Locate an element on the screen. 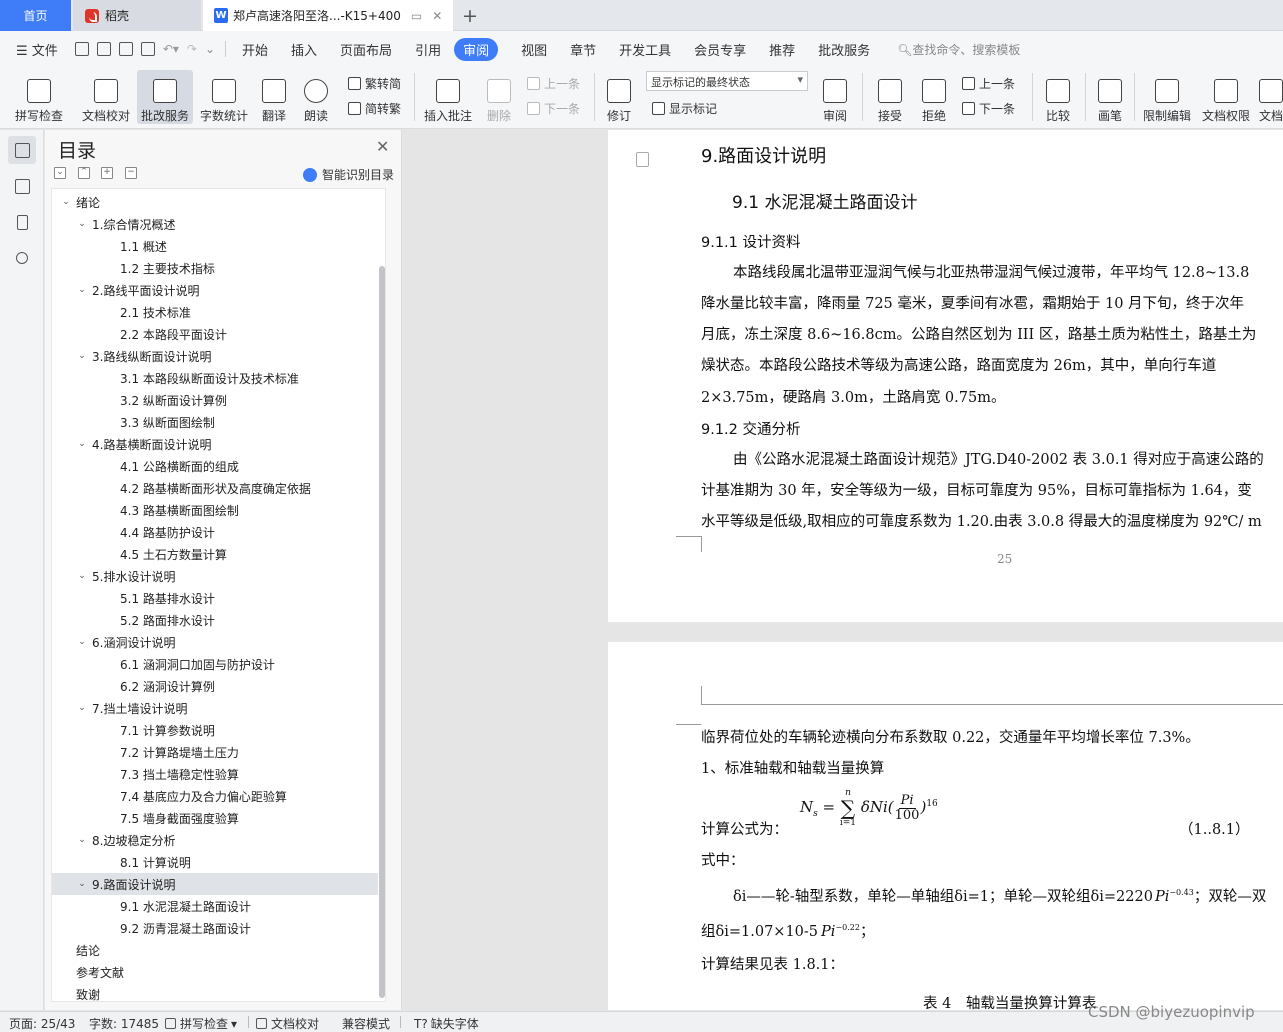 This screenshot has height=1032, width=1283. new-tab-plus-icon: + is located at coordinates (470, 16).